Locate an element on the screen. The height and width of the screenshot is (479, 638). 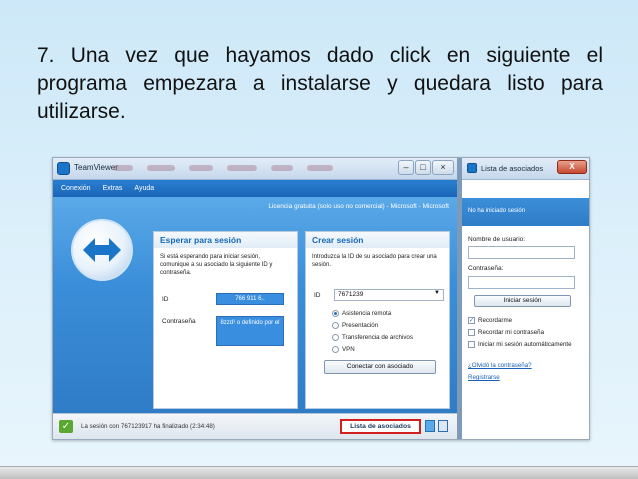
not-logged-in-text: No ha iniciado sesión is located at coordinates (497, 211).